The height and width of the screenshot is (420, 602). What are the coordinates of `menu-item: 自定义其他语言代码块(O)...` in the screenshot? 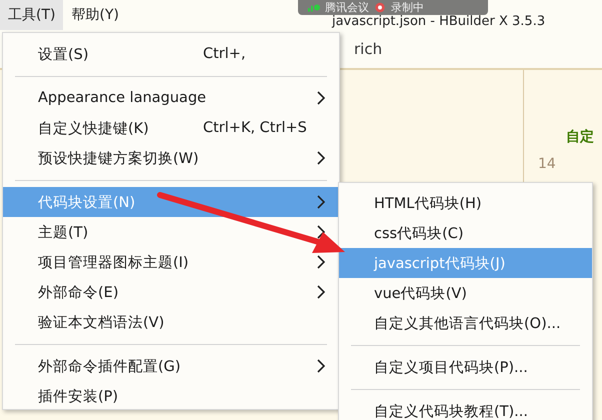 It's located at (465, 323).